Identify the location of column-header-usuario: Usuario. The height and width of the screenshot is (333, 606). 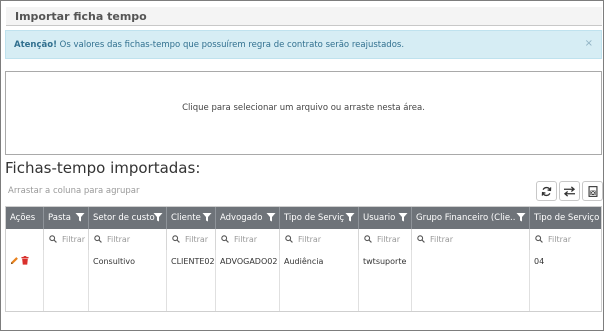
(385, 218).